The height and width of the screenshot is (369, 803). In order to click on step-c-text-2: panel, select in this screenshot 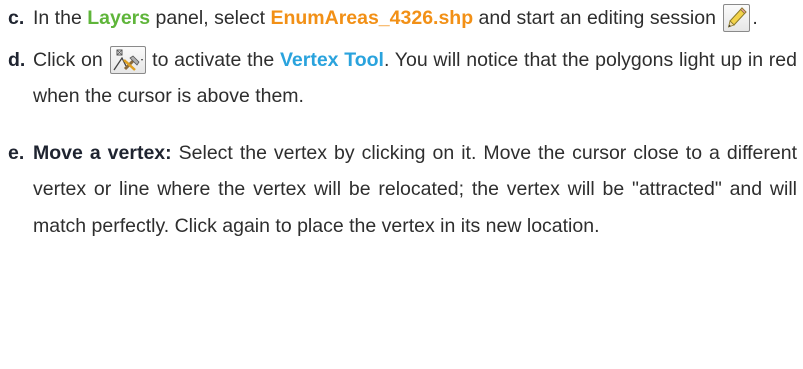, I will do `click(210, 18)`.